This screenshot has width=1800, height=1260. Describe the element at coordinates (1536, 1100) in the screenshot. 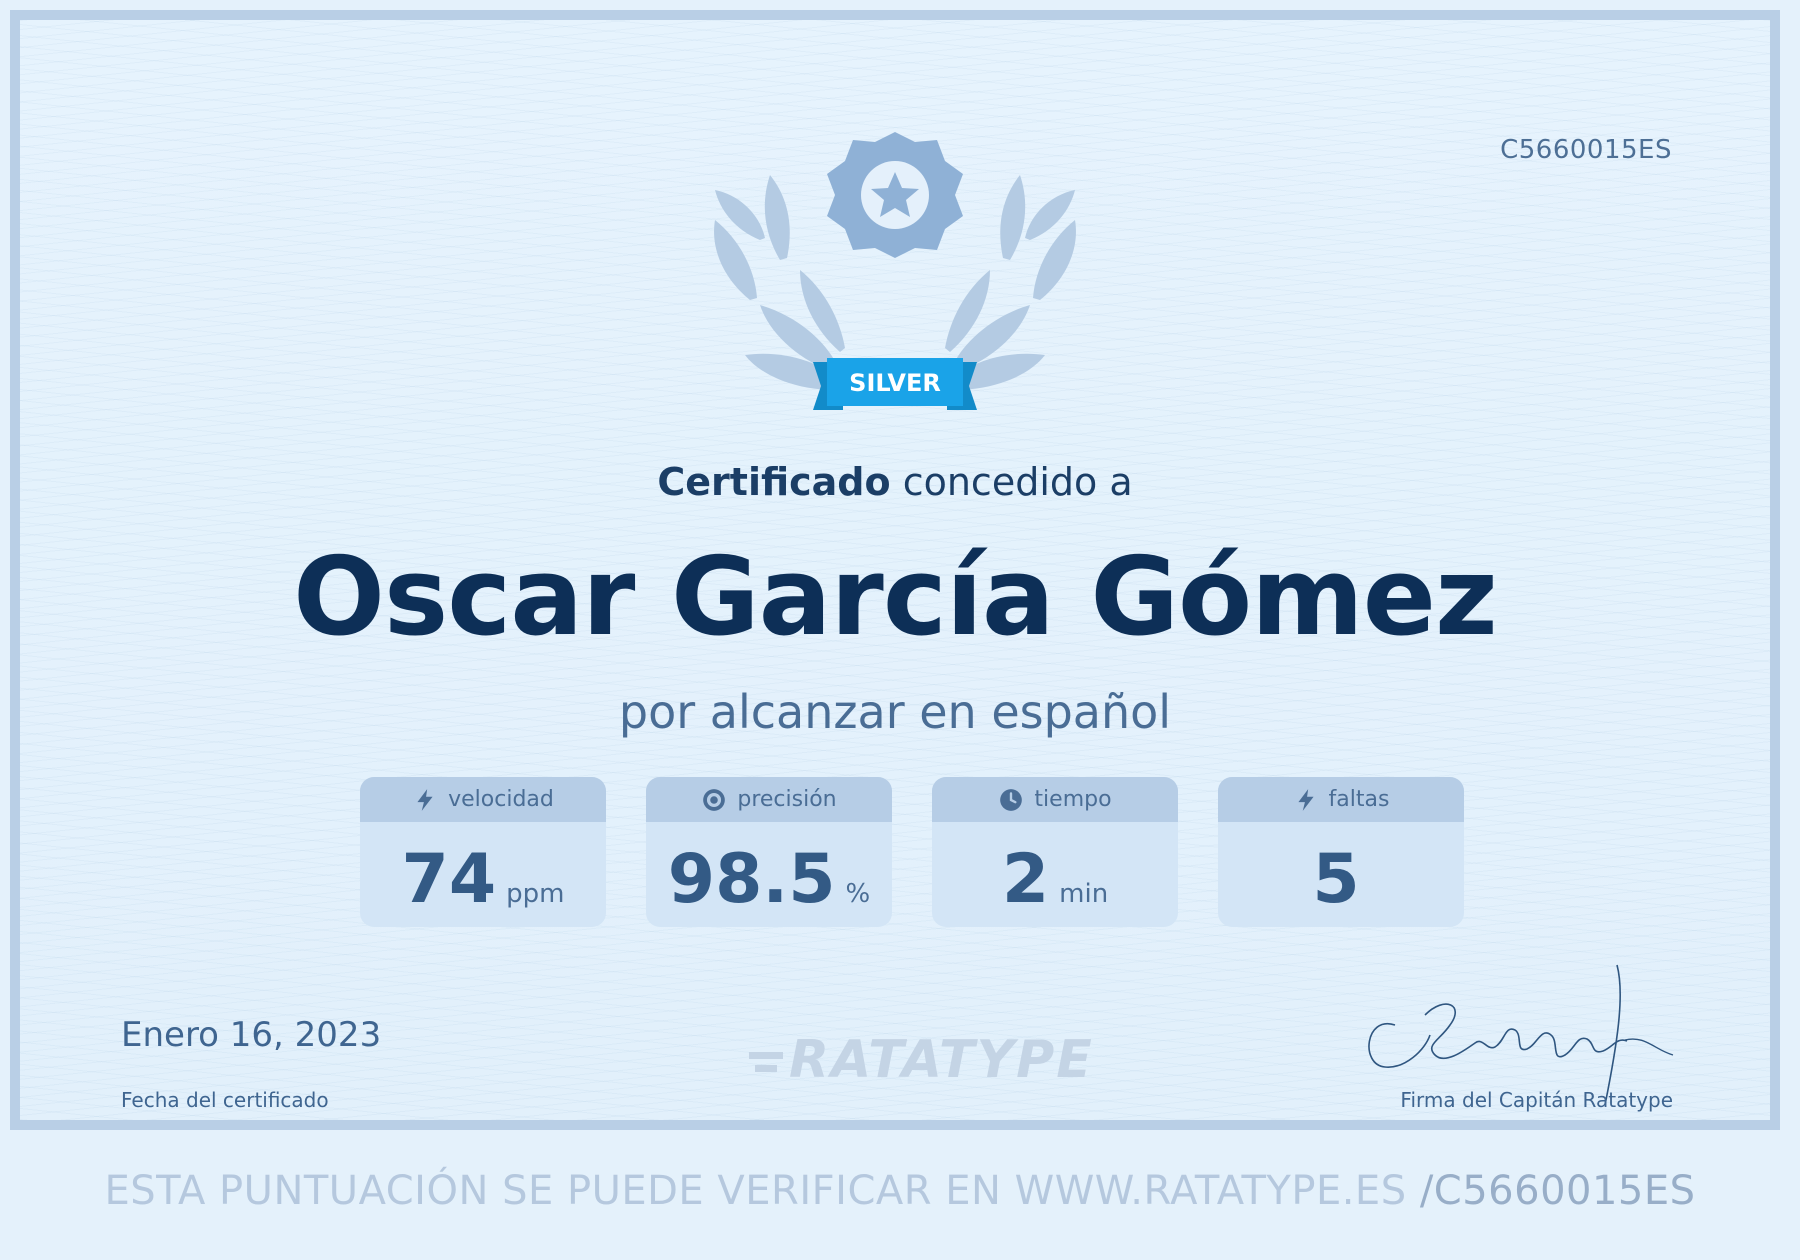

I see `signature-label: Firma del Capitán Ratatype` at that location.